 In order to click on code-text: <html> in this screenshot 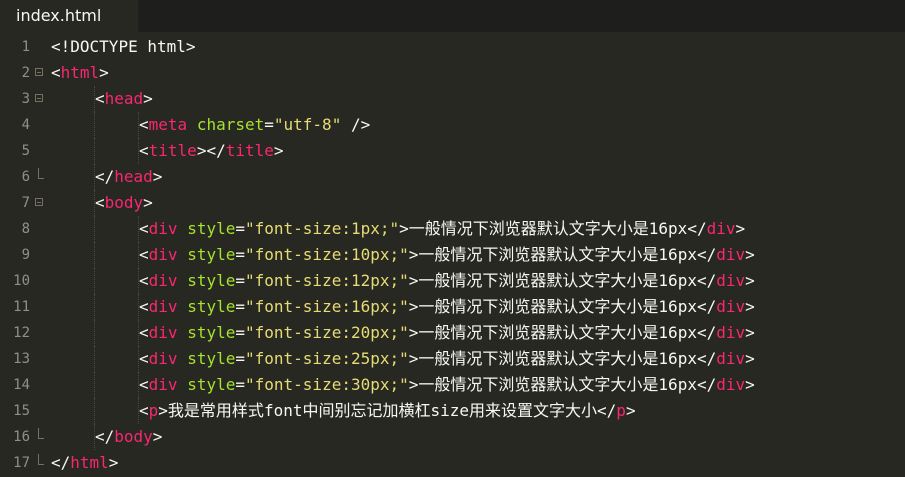, I will do `click(80, 73)`.